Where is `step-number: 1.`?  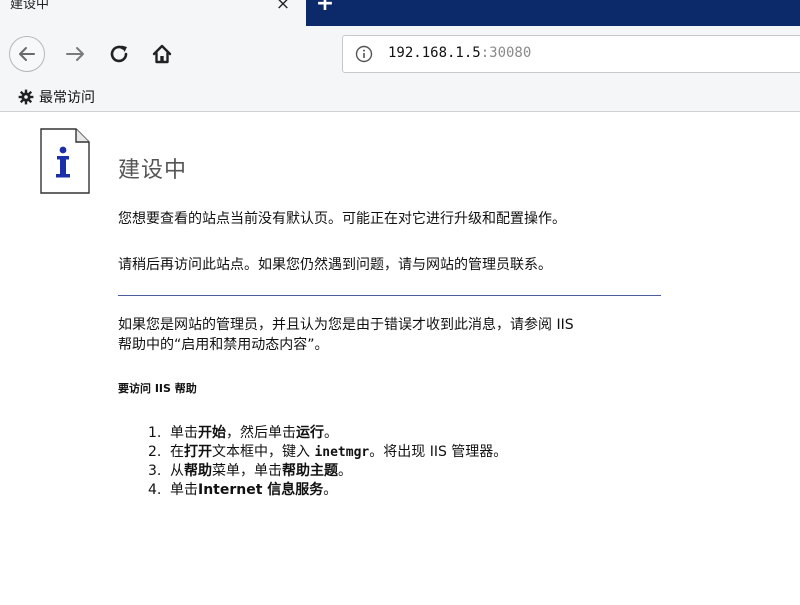 step-number: 1. is located at coordinates (155, 433).